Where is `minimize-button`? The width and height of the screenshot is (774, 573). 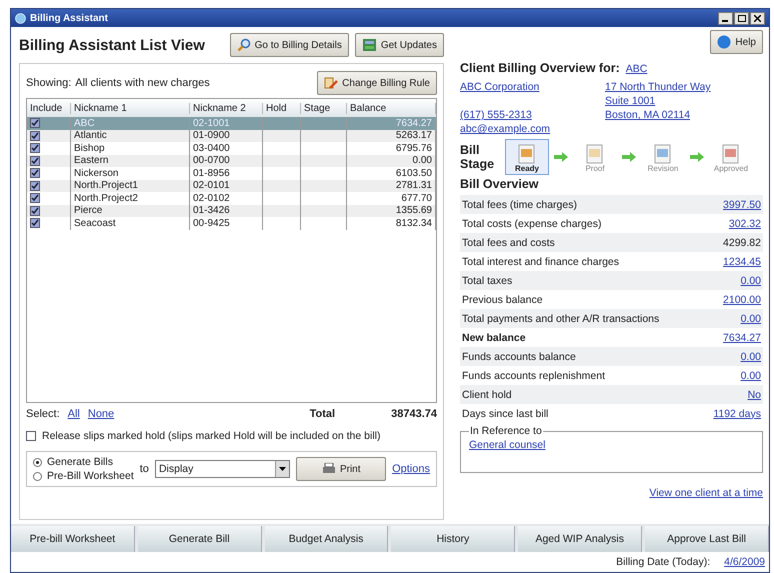 minimize-button is located at coordinates (725, 18).